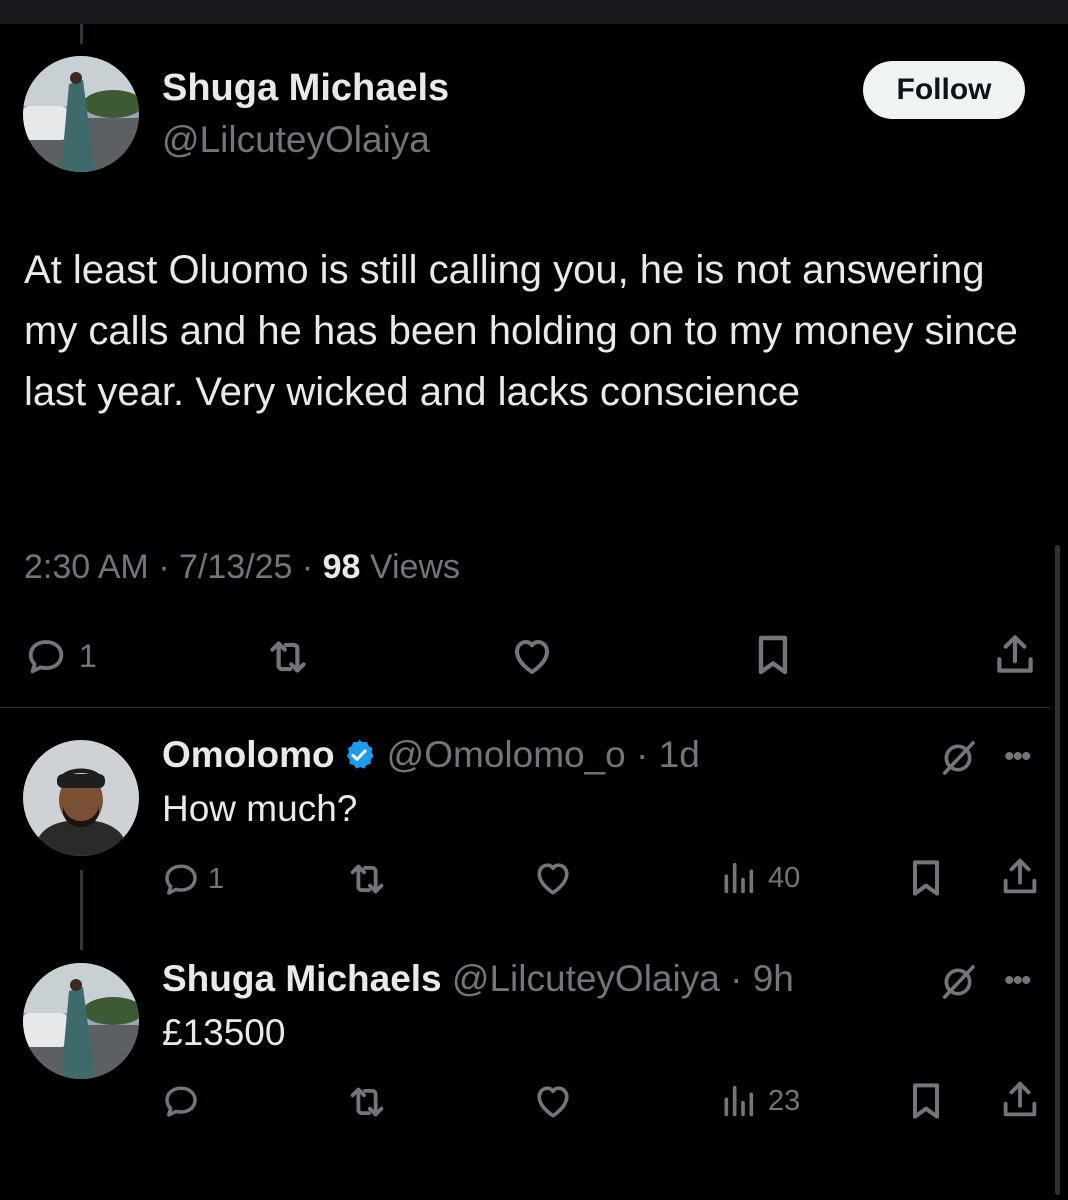 The height and width of the screenshot is (1200, 1068). Describe the element at coordinates (235, 567) in the screenshot. I see `tweet-date: 7/13/25` at that location.